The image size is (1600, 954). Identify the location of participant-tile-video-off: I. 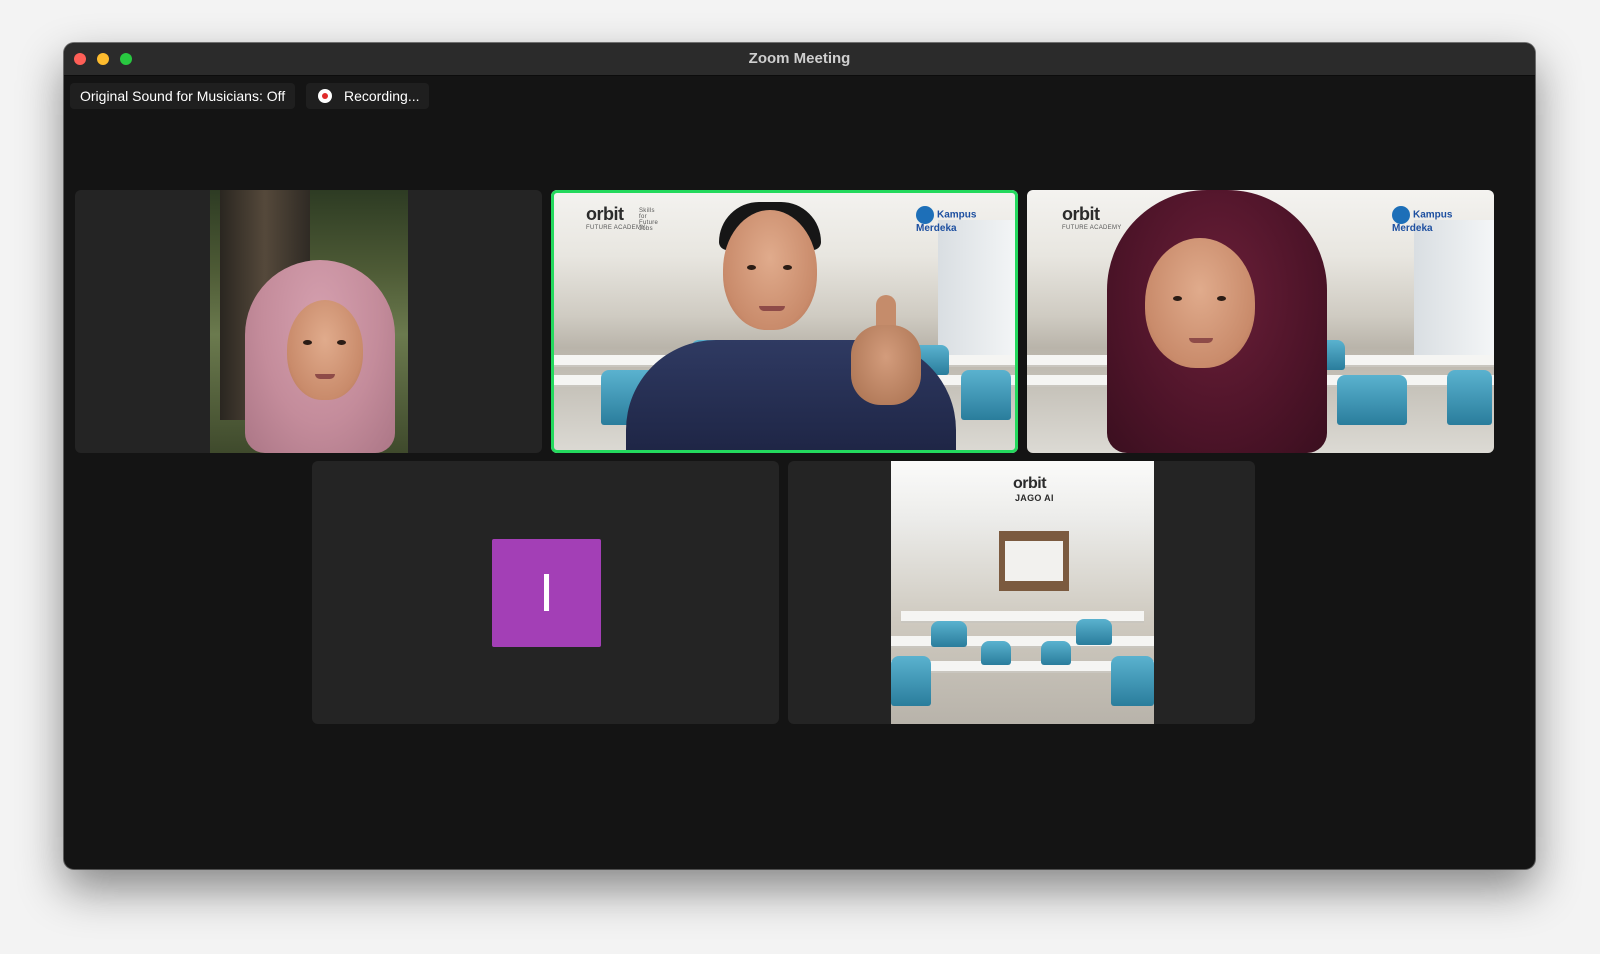
(545, 592).